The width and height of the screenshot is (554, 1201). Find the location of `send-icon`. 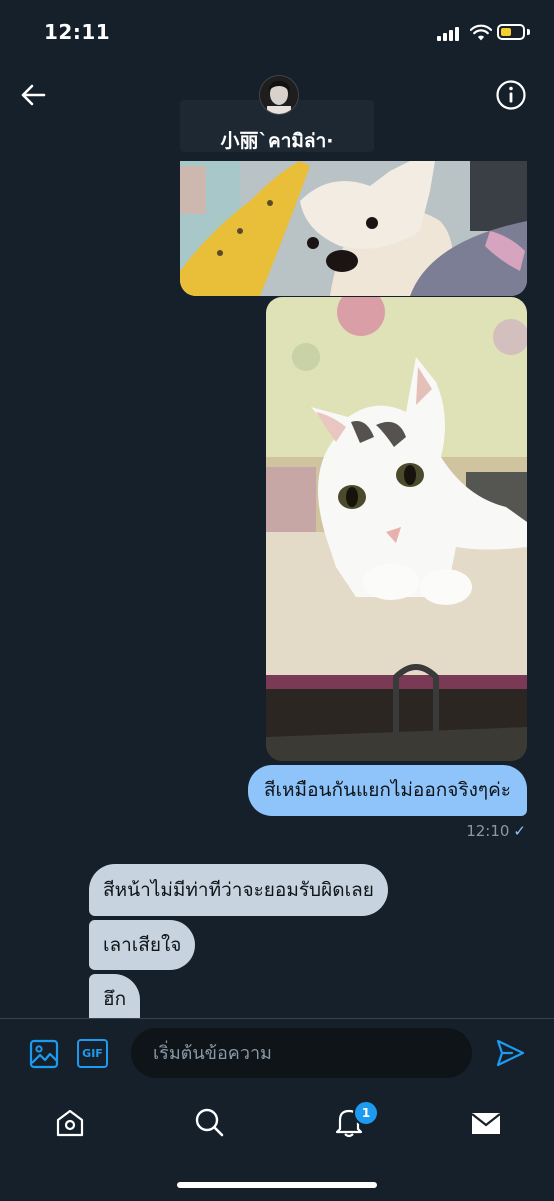

send-icon is located at coordinates (510, 1053).